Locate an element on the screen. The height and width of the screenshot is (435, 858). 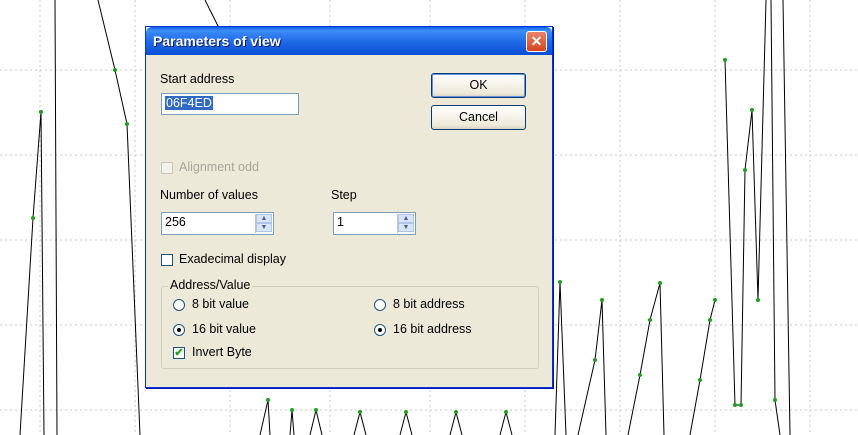
number-of-values-label: Number of values is located at coordinates (209, 195).